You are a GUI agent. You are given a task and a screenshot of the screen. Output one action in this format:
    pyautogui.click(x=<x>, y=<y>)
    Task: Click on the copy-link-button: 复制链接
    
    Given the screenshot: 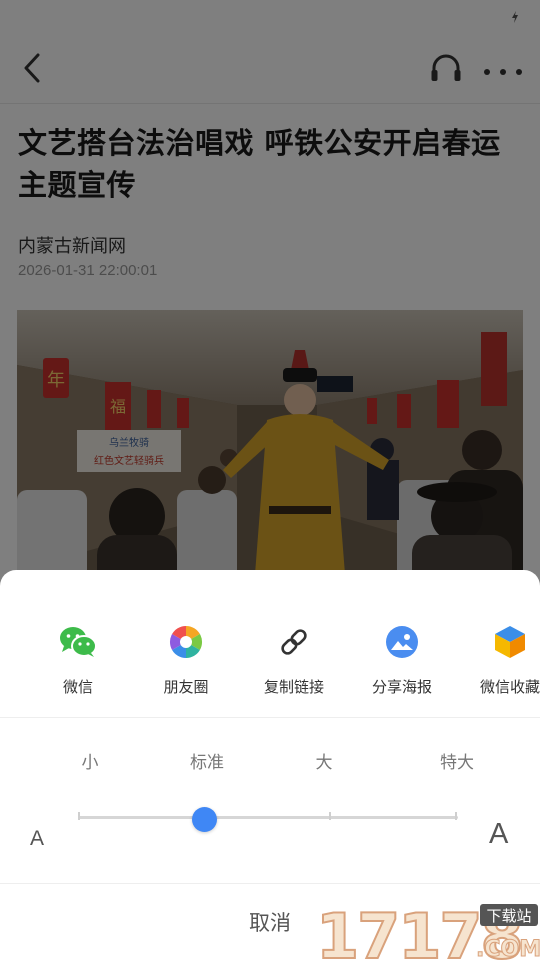 What is the action you would take?
    pyautogui.click(x=294, y=659)
    